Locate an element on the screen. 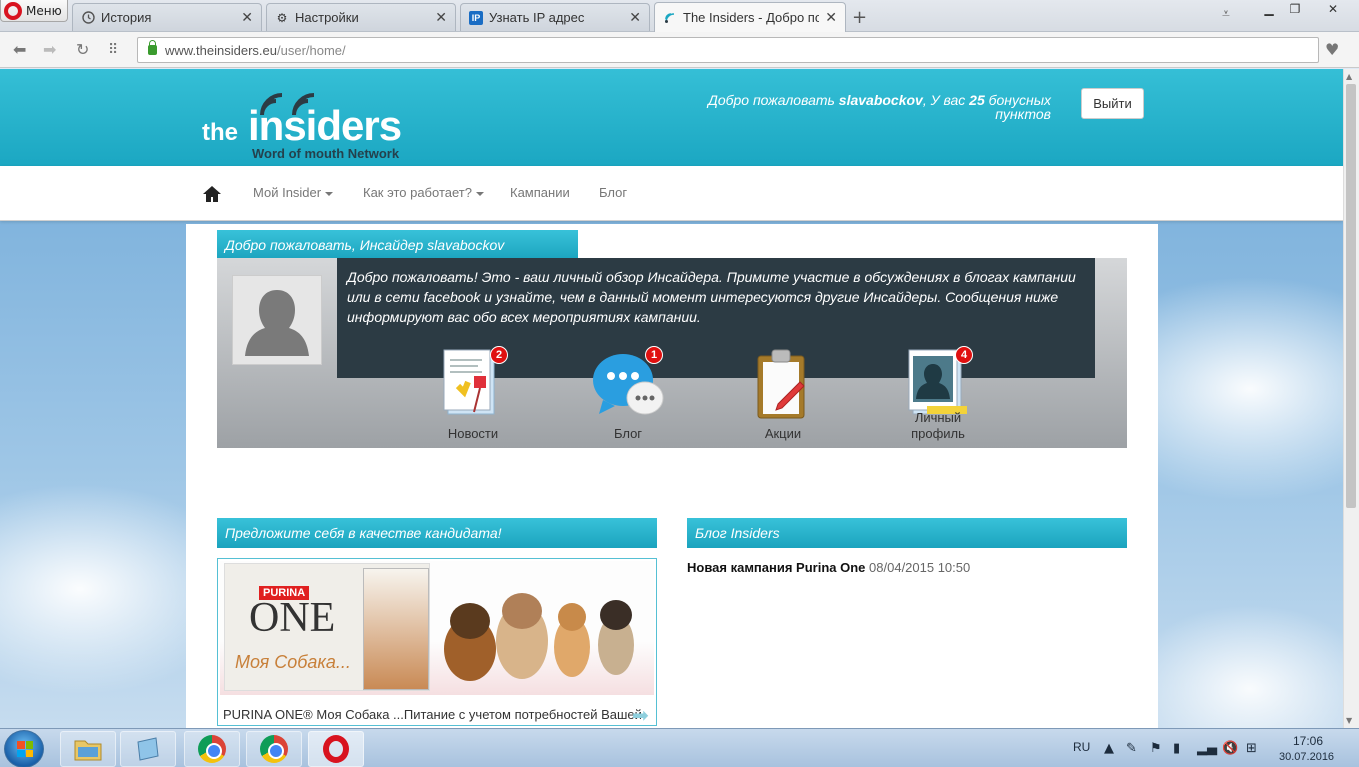 This screenshot has height=767, width=1359. nav-label: Как это работает? is located at coordinates (417, 192).